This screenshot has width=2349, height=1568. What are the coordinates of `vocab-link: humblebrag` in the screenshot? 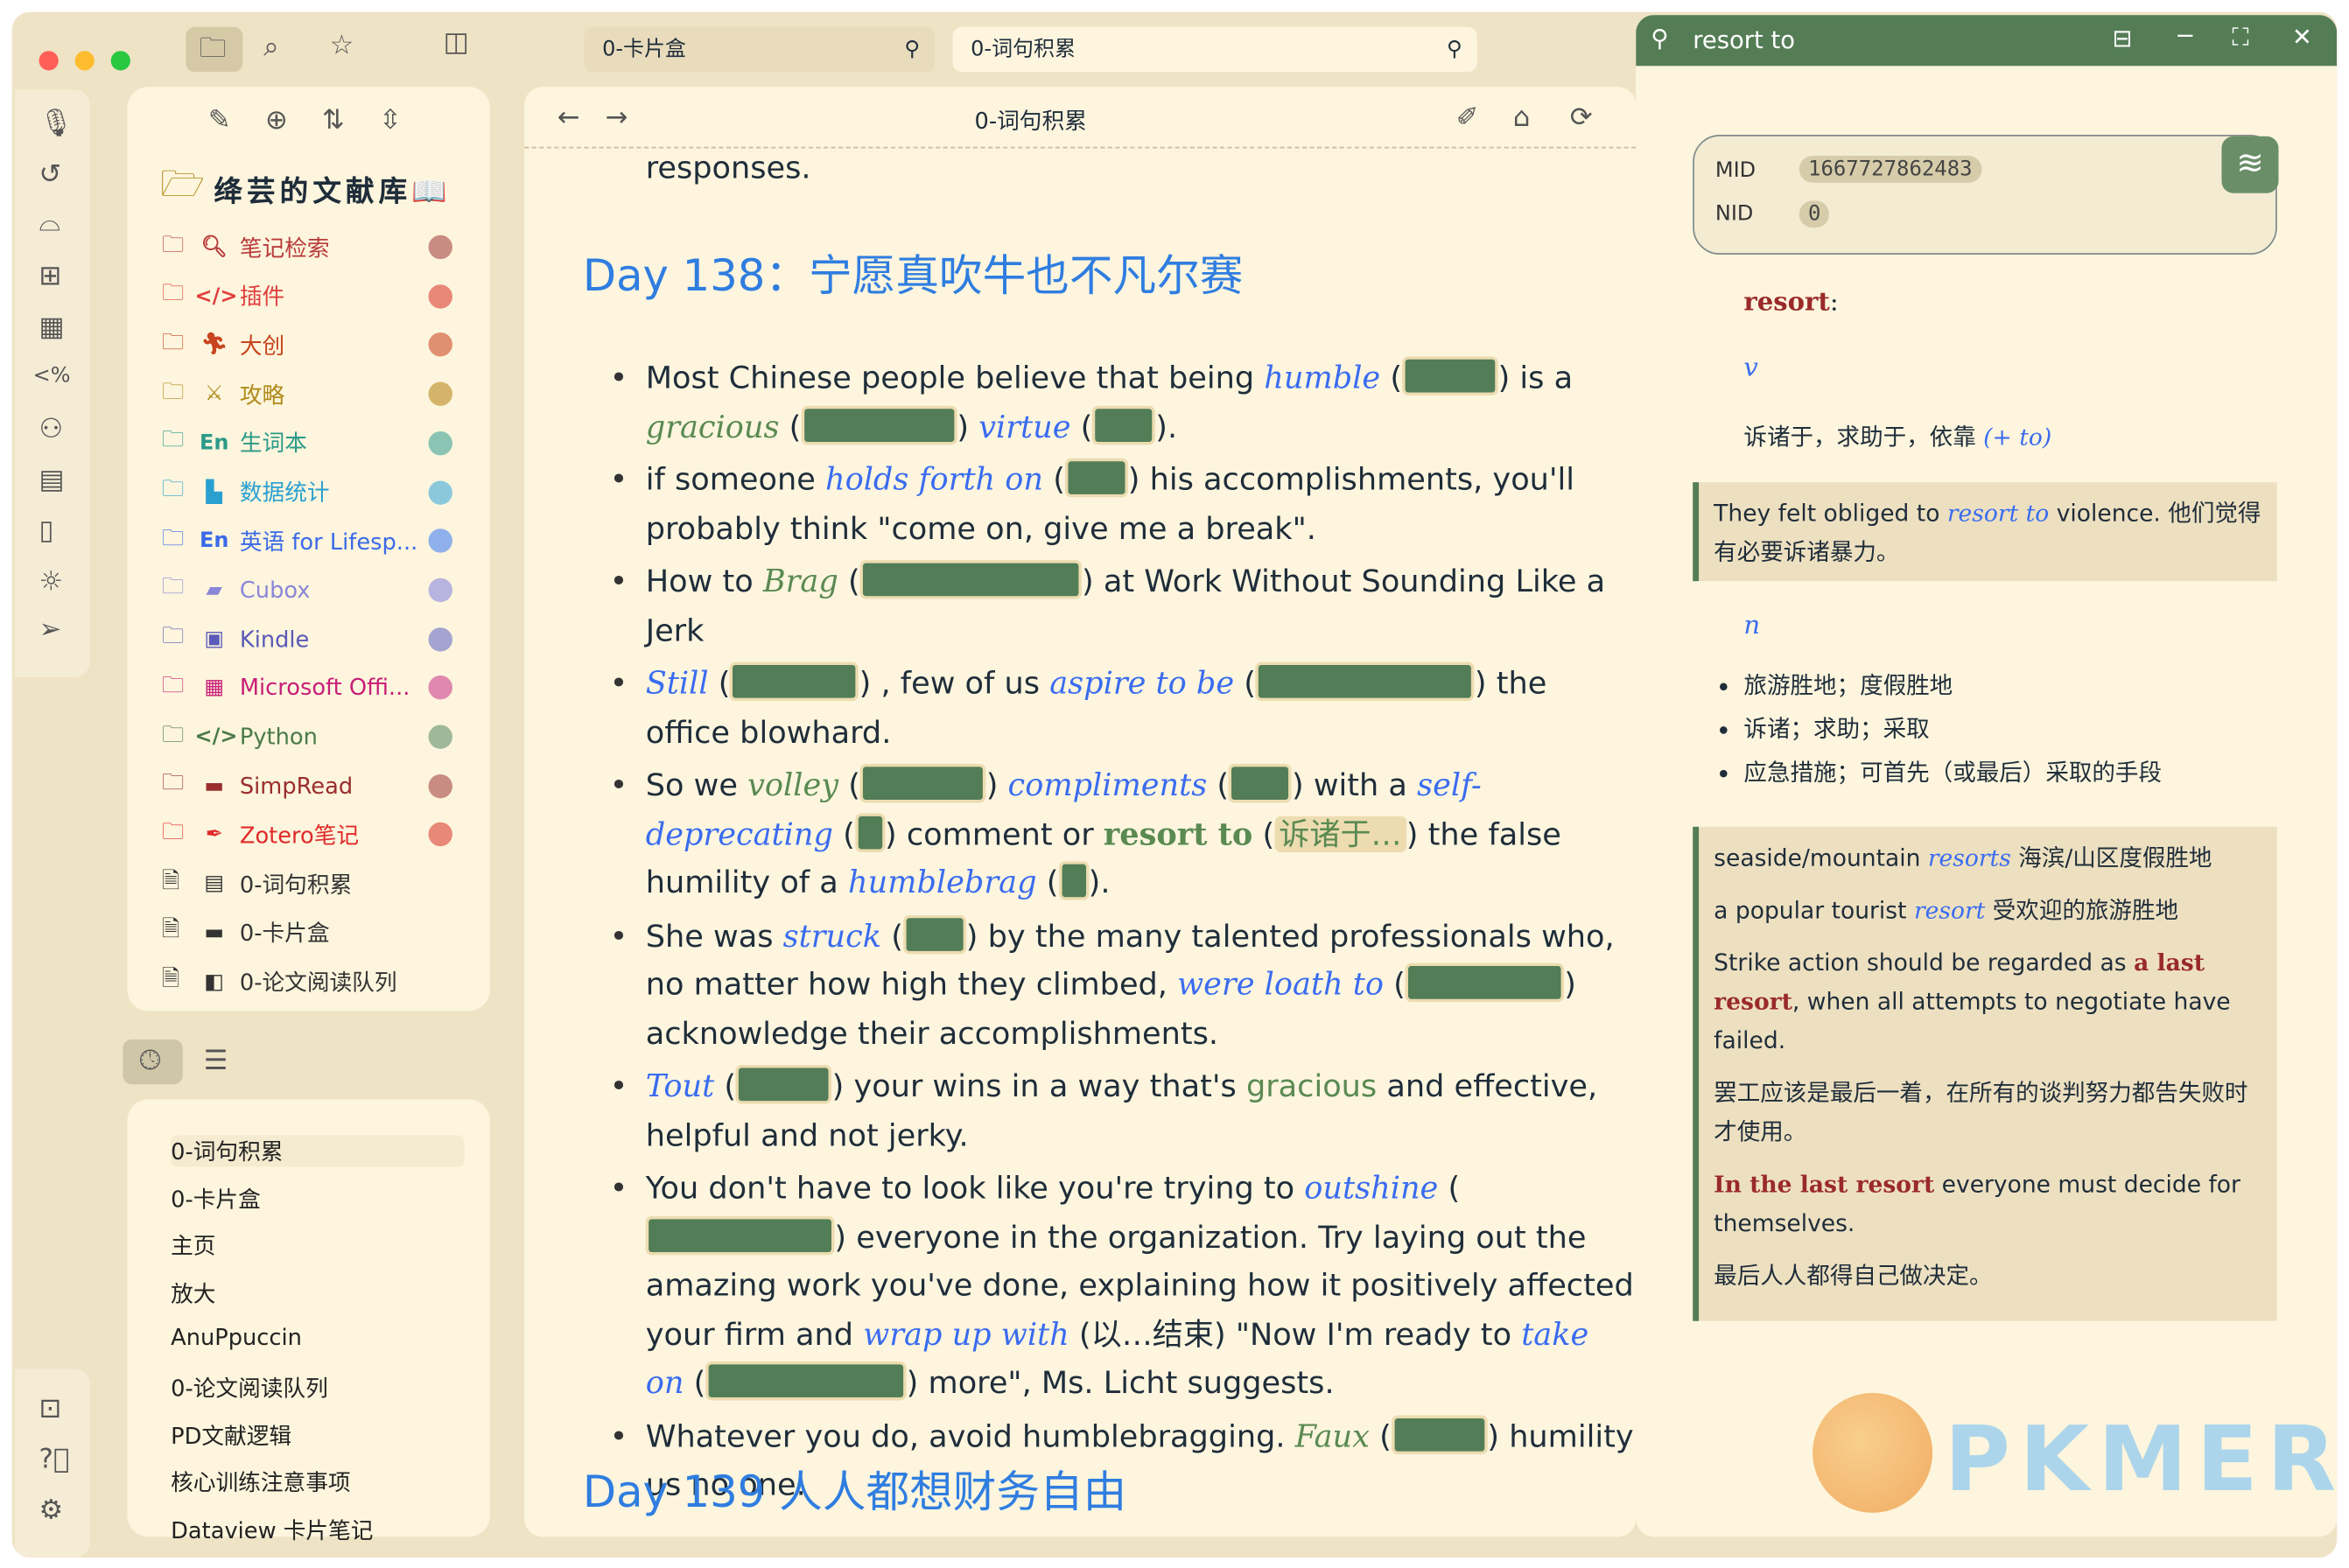 It's located at (943, 882).